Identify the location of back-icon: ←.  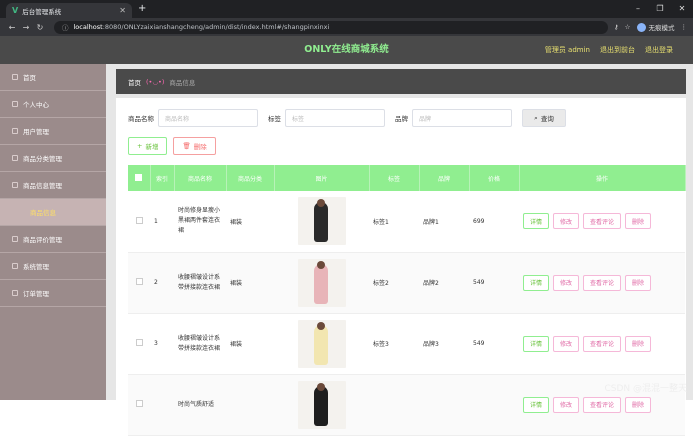
(12, 27).